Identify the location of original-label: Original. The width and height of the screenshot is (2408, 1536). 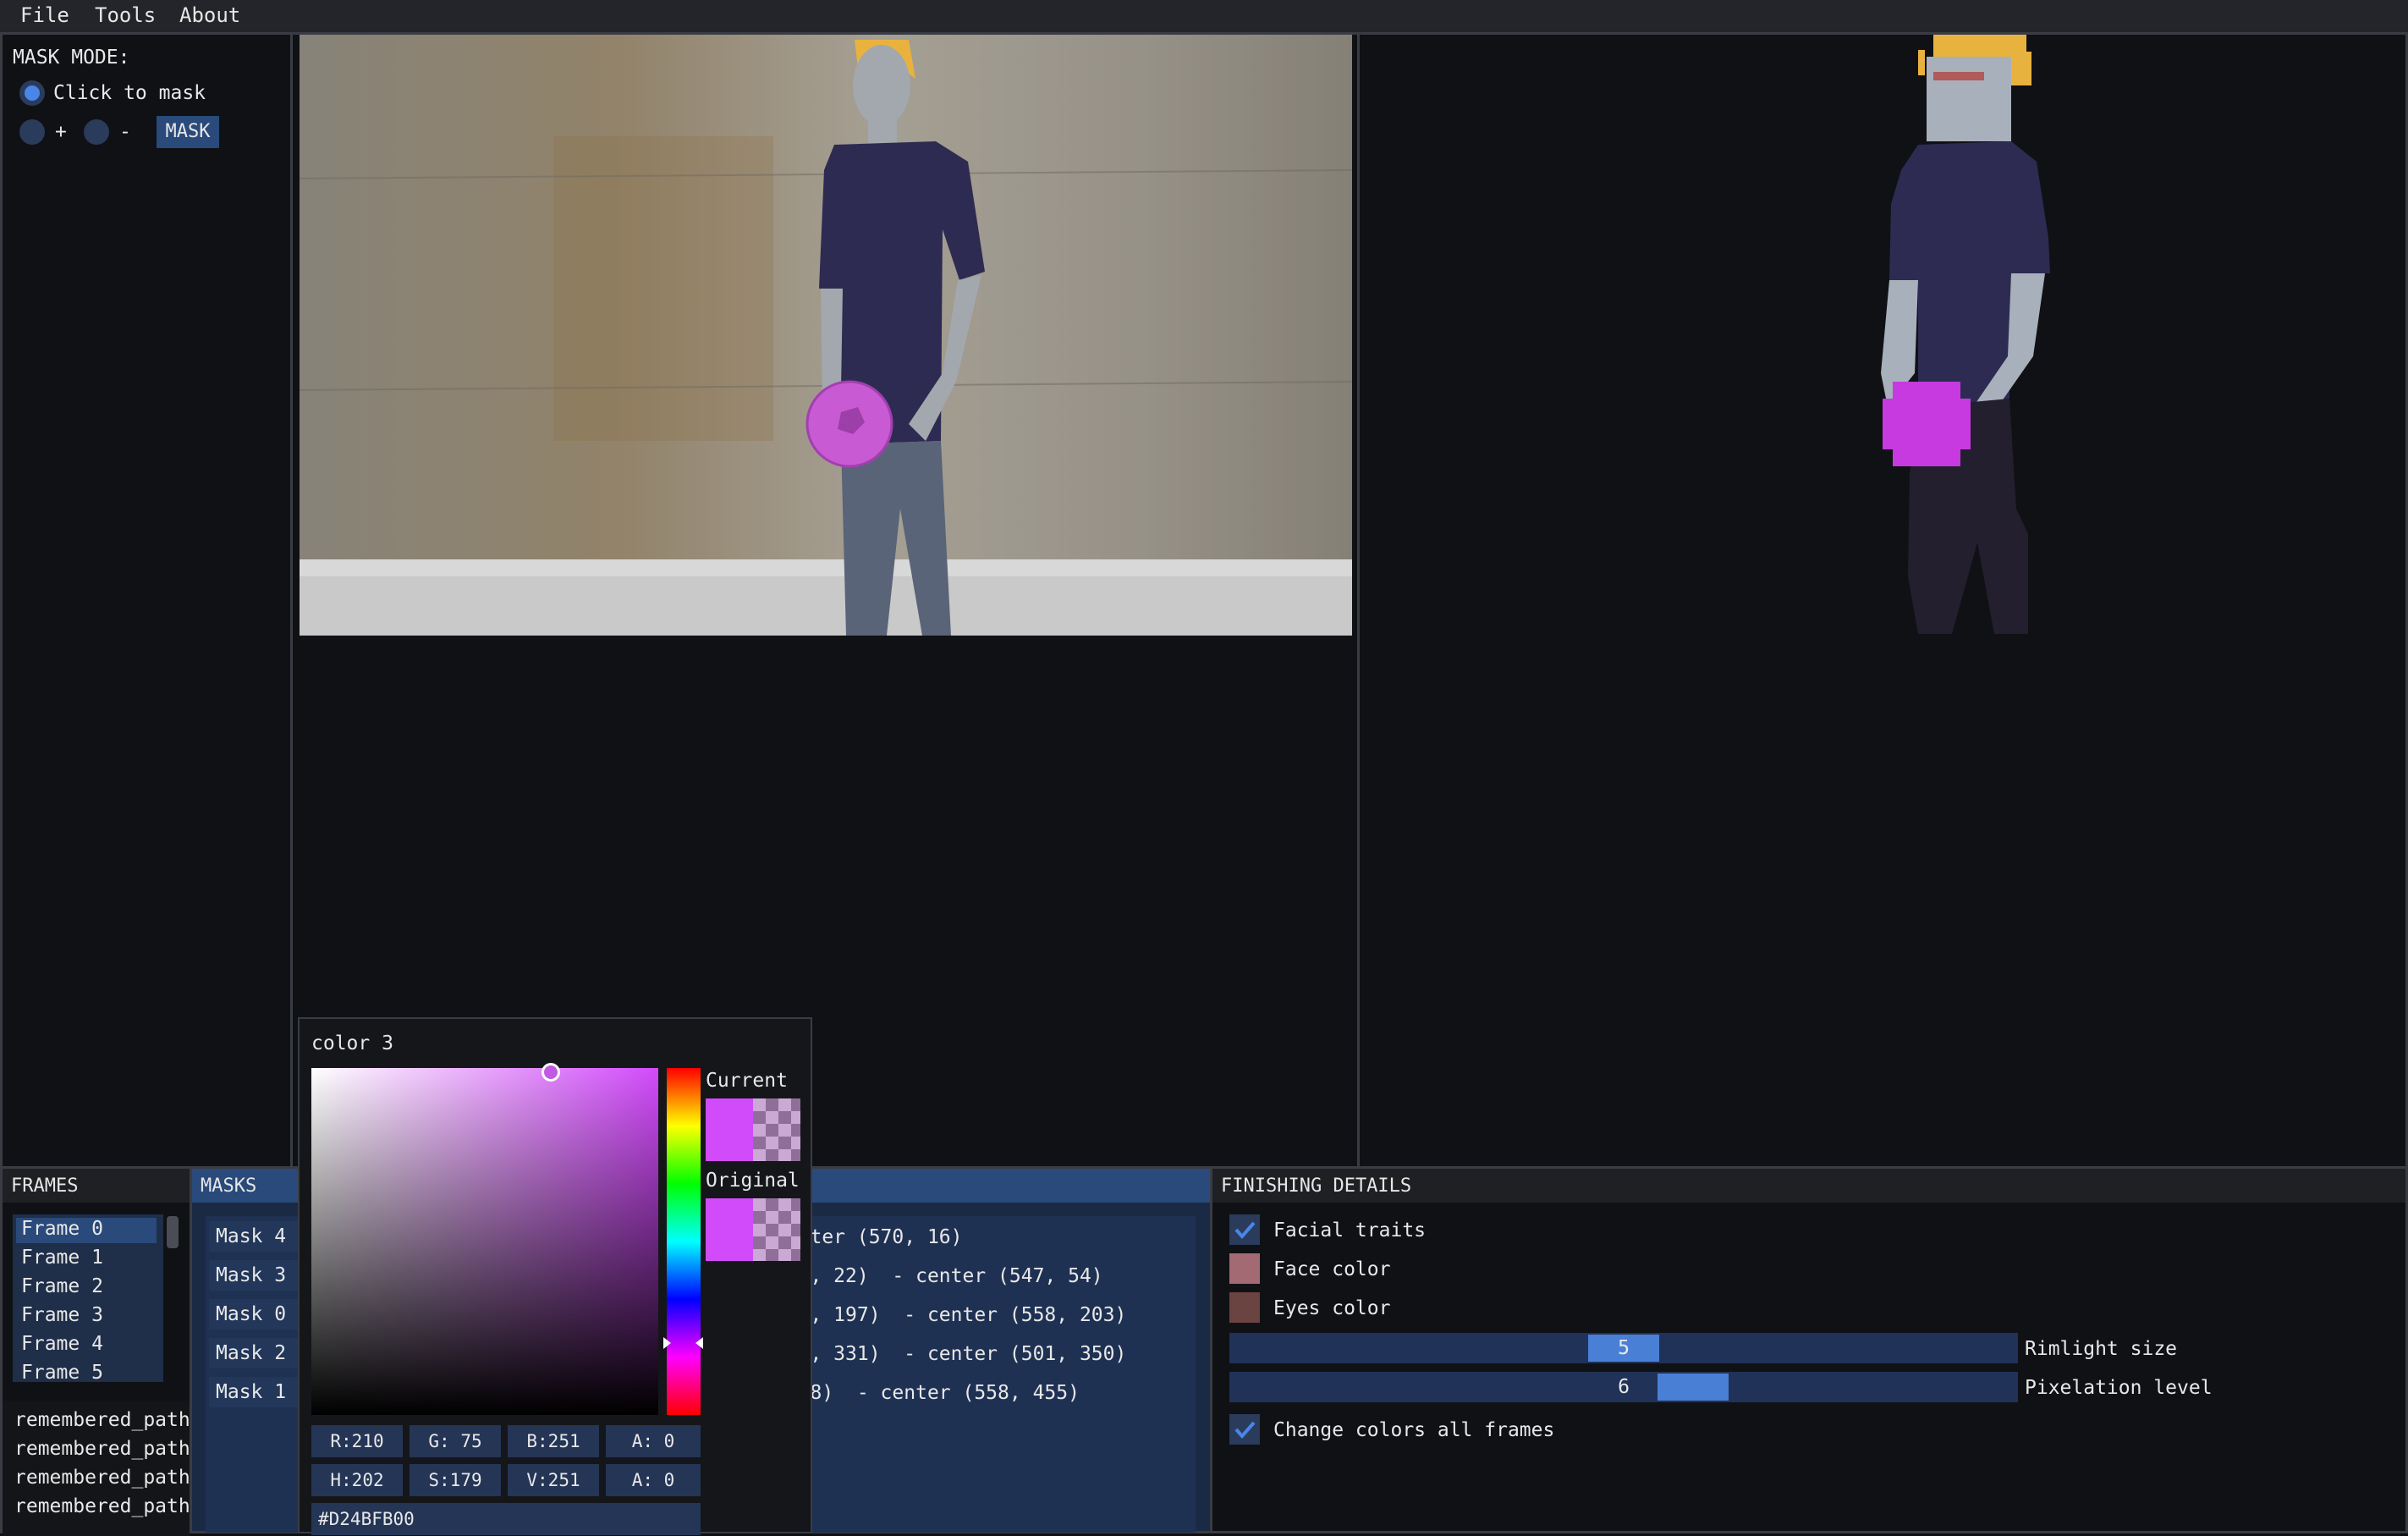
(753, 1181).